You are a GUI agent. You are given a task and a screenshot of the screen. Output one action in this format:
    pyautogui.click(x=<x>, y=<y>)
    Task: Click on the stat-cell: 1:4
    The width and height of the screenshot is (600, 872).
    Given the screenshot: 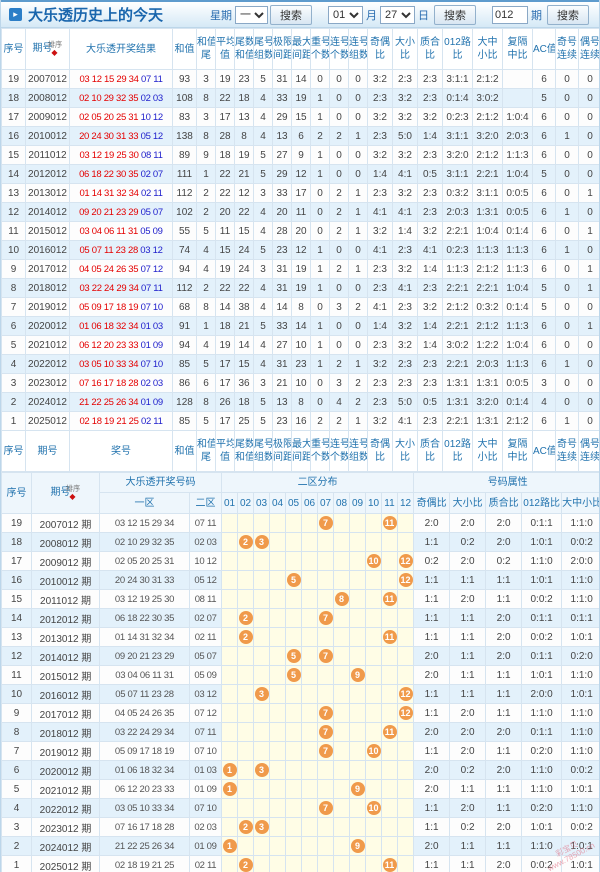 What is the action you would take?
    pyautogui.click(x=430, y=269)
    